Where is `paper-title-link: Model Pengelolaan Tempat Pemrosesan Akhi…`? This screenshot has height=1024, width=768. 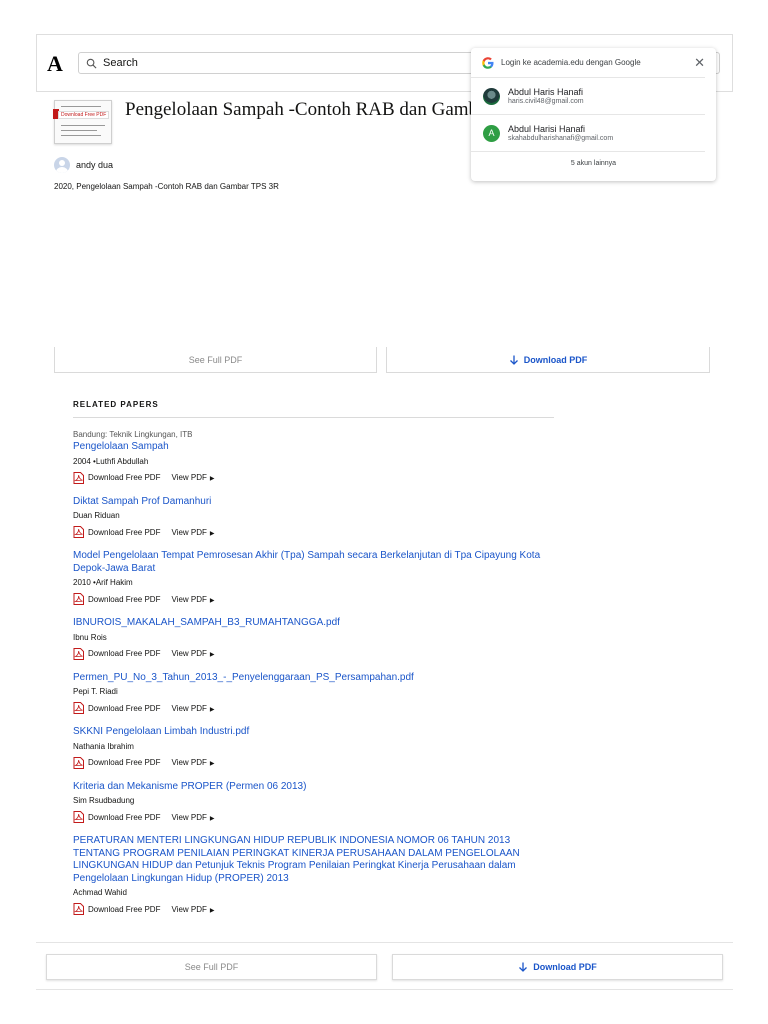 paper-title-link: Model Pengelolaan Tempat Pemrosesan Akhi… is located at coordinates (313, 562).